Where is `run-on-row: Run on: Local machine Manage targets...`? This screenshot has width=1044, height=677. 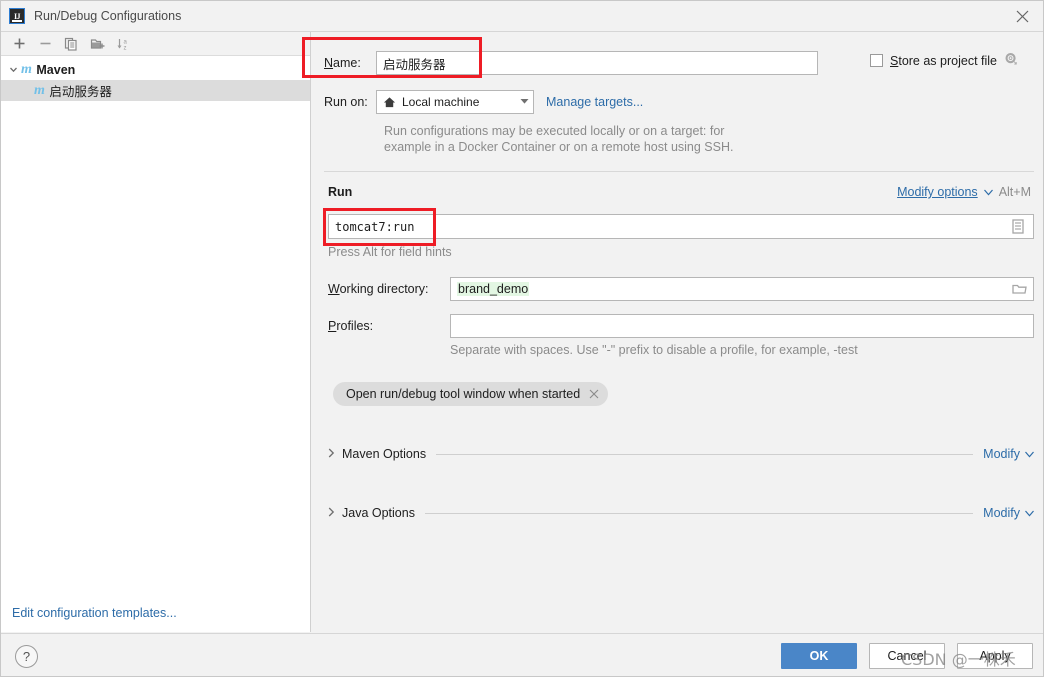
run-on-row: Run on: Local machine Manage targets... is located at coordinates (483, 102).